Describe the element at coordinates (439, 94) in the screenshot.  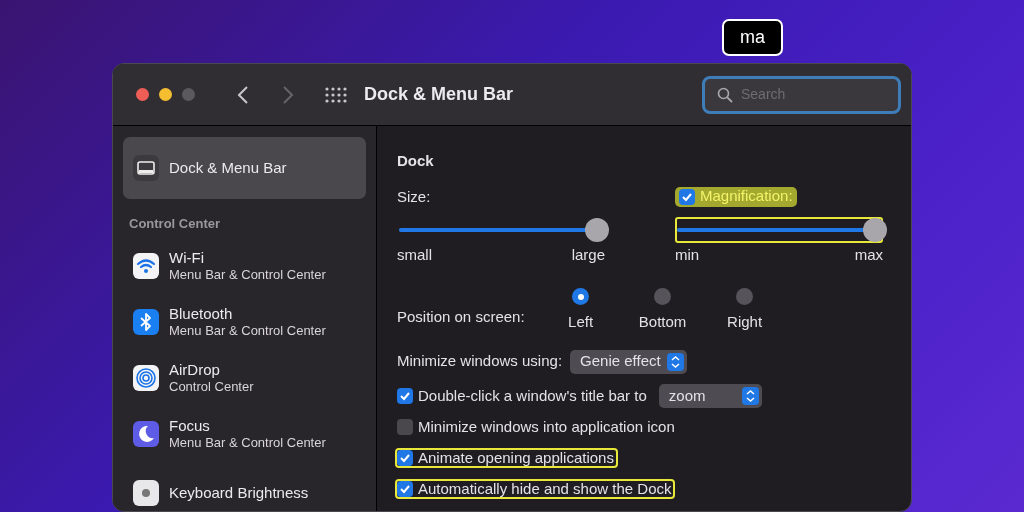
I see `window-title: Dock & Menu Bar` at that location.